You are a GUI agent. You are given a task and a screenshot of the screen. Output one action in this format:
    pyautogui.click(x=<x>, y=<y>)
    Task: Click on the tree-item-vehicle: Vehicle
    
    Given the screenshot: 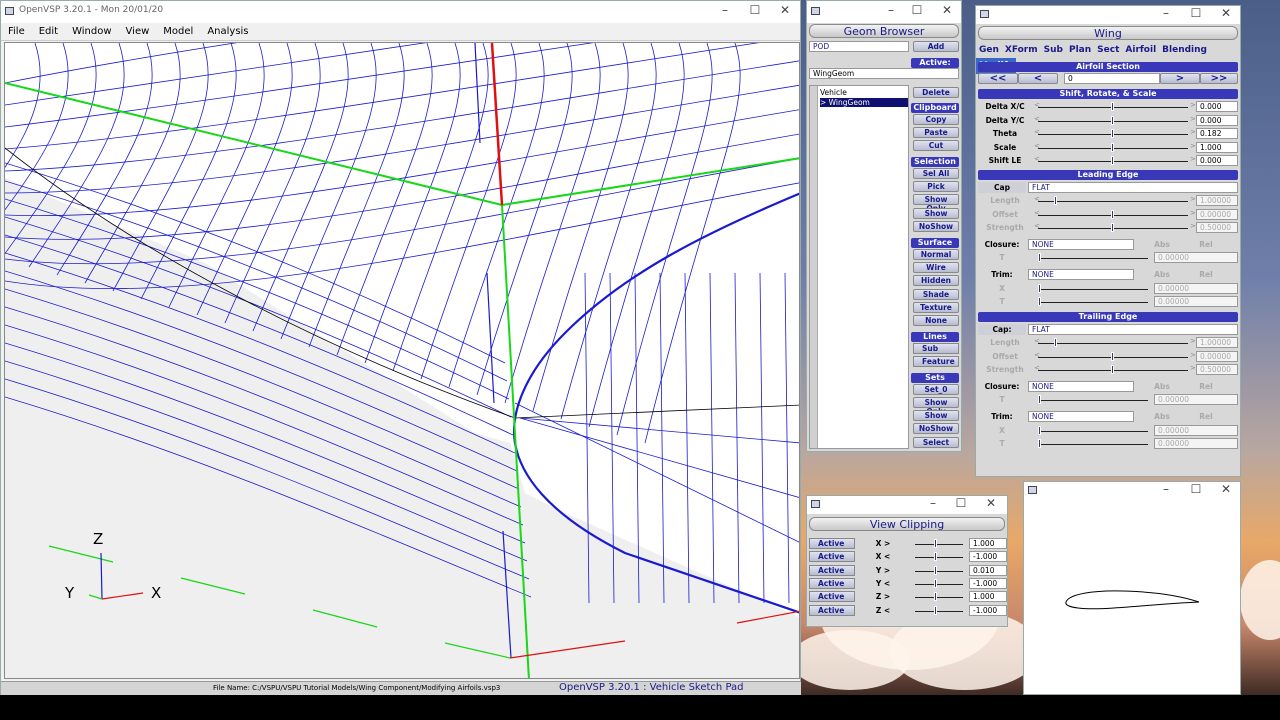 What is the action you would take?
    pyautogui.click(x=833, y=92)
    